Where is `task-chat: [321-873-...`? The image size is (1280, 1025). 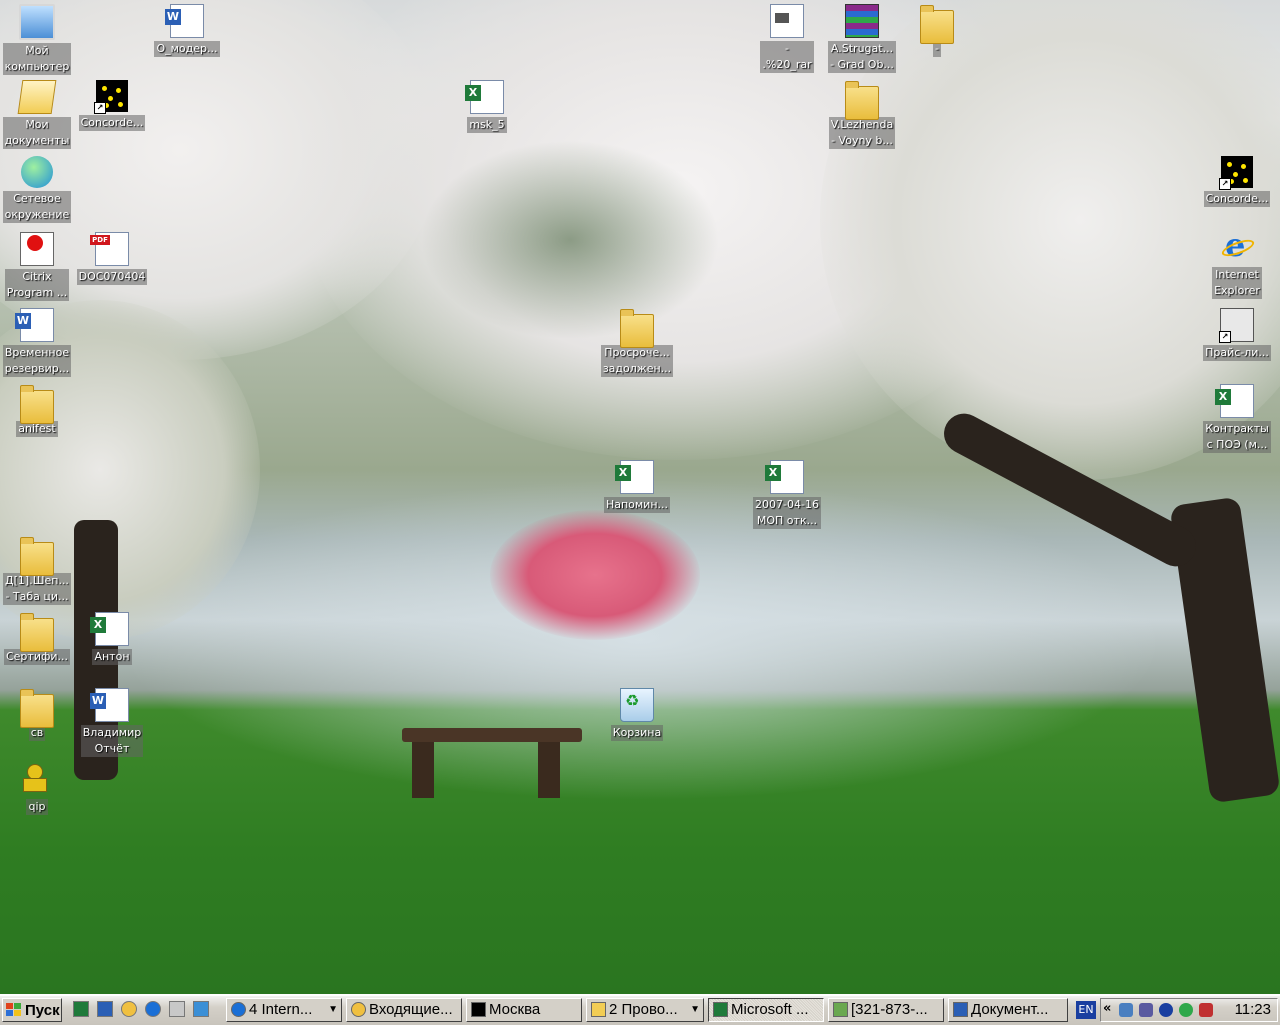
task-chat: [321-873-... is located at coordinates (886, 1010).